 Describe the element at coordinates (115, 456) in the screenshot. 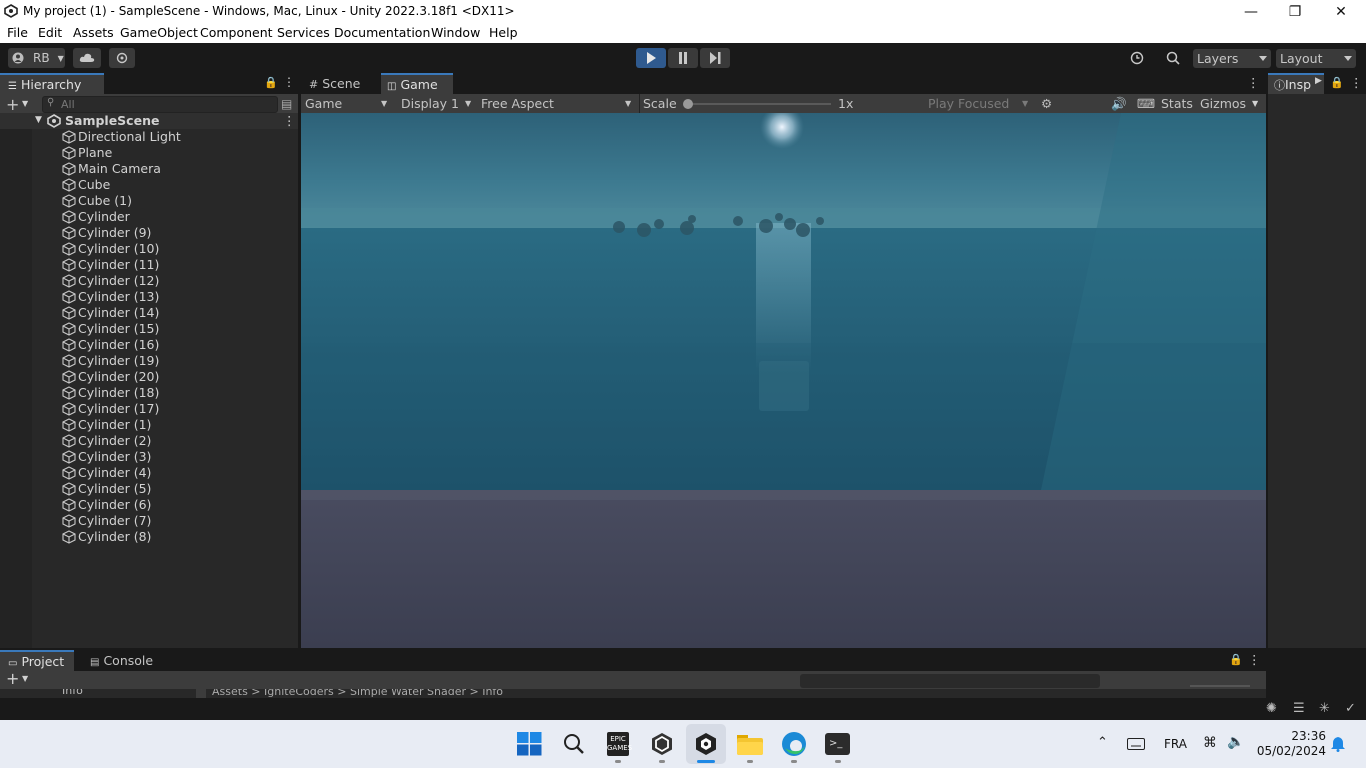

I see `hierarchy-item-label: Cylinder (3)` at that location.